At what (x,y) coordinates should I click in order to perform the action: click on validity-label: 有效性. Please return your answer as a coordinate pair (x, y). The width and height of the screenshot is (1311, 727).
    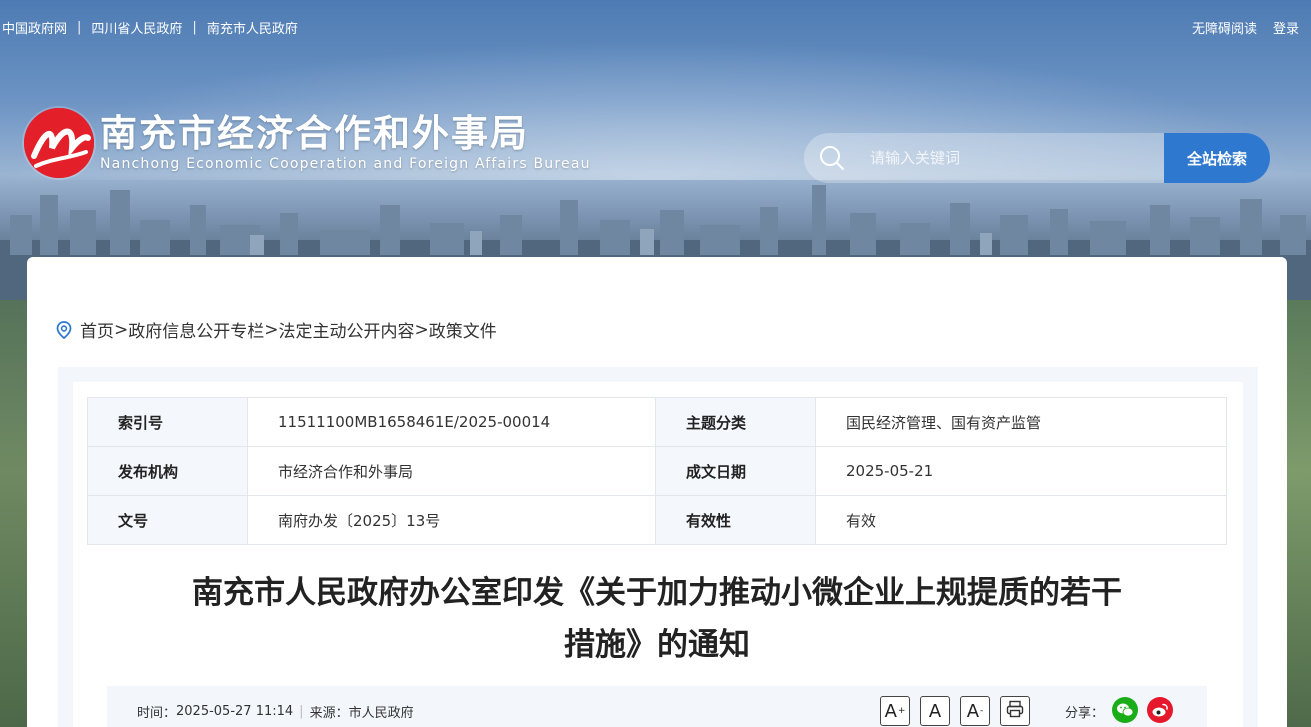
    Looking at the image, I should click on (735, 520).